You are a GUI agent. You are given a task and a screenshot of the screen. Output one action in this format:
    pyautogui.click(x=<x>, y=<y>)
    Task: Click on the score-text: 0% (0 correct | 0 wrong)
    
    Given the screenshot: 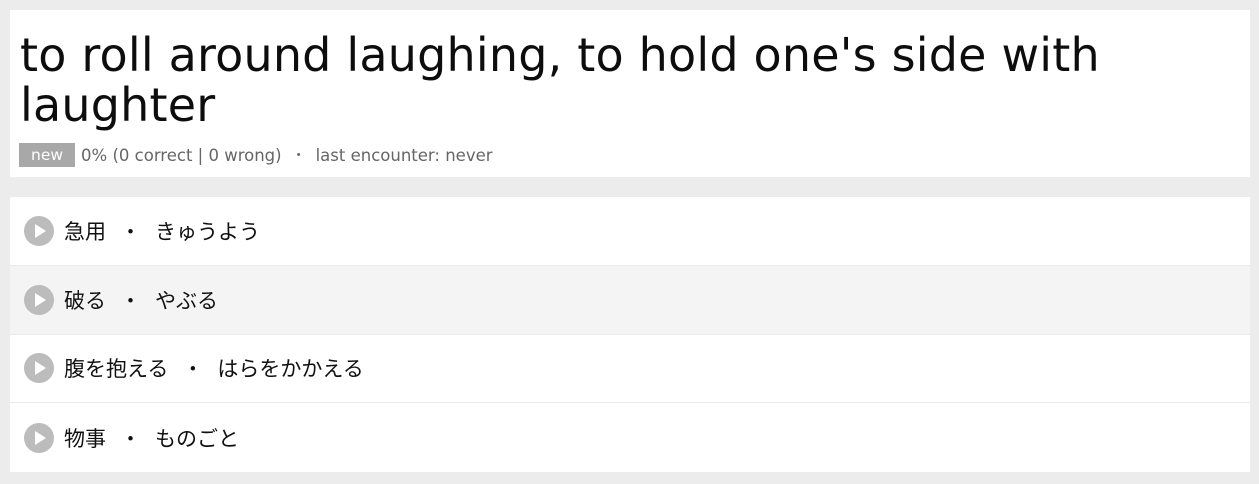 What is the action you would take?
    pyautogui.click(x=181, y=155)
    